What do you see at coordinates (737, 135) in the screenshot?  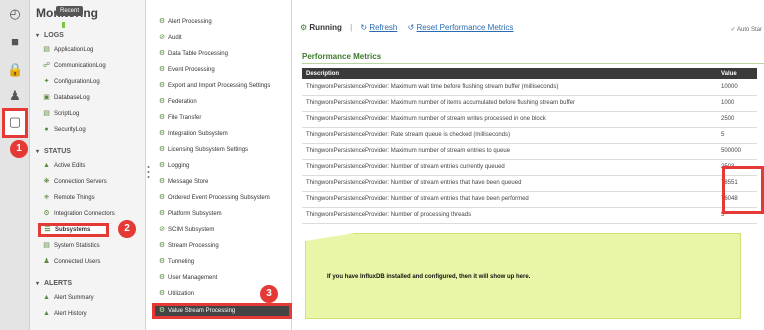 I see `metric-value: 5` at bounding box center [737, 135].